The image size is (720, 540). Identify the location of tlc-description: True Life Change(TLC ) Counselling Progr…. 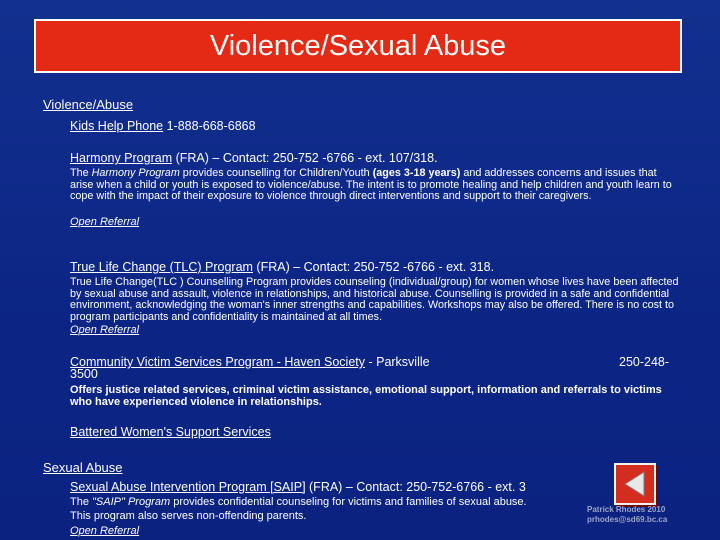
(374, 299).